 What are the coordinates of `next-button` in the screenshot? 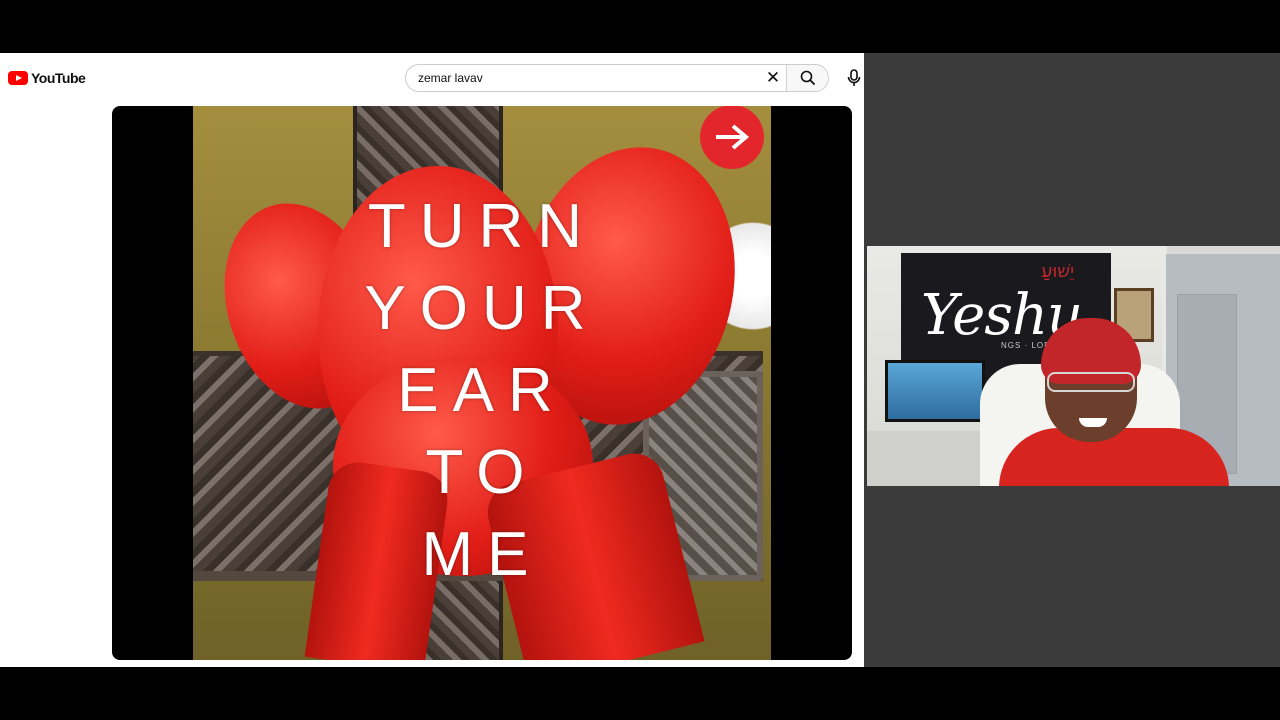 It's located at (732, 137).